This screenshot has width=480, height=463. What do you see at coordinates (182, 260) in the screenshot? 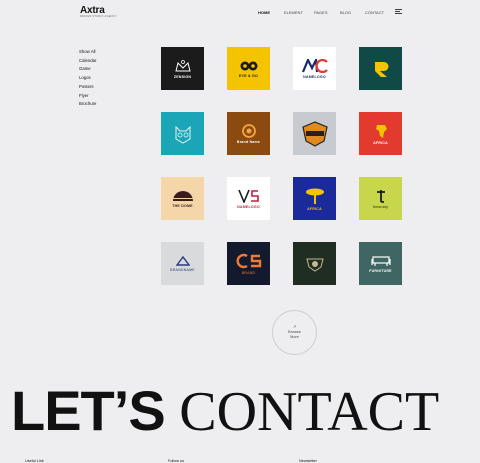
I see `triangle-mark-icon` at bounding box center [182, 260].